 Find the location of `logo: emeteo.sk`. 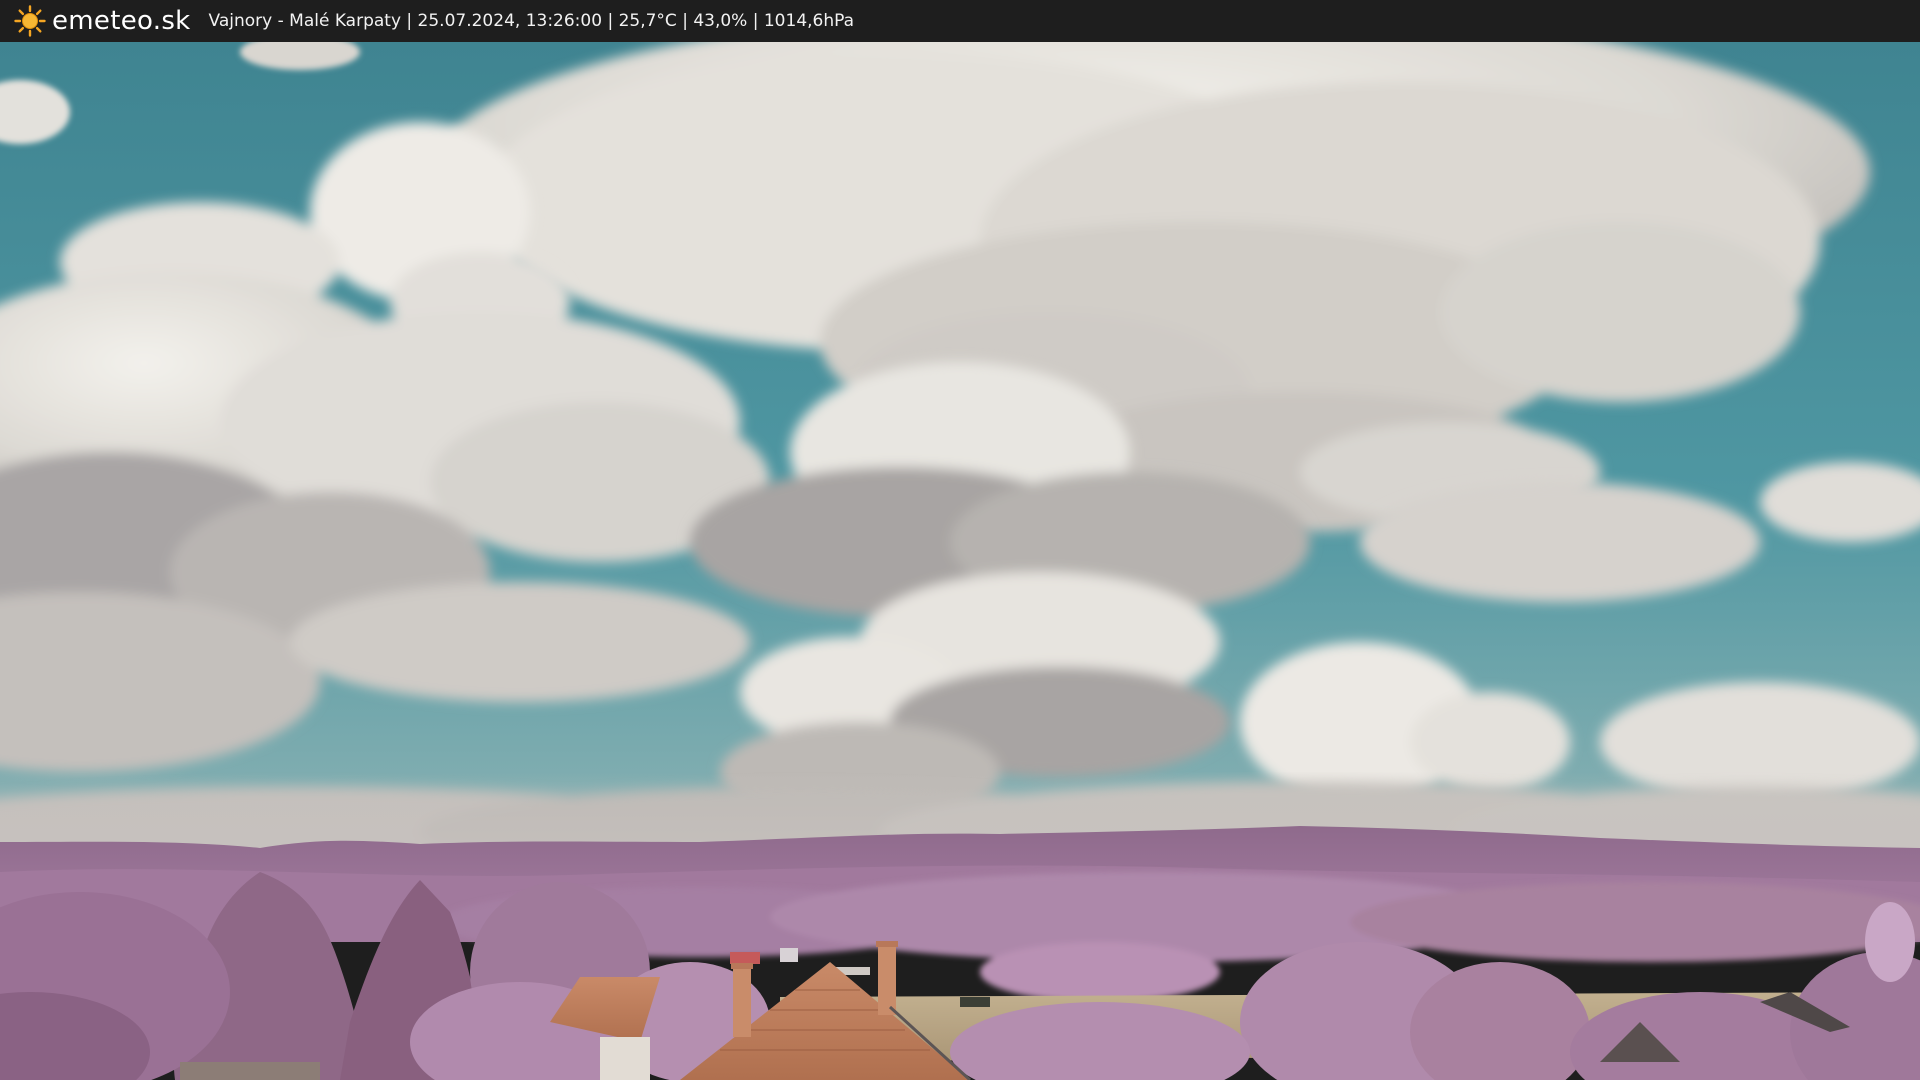

logo: emeteo.sk is located at coordinates (102, 21).